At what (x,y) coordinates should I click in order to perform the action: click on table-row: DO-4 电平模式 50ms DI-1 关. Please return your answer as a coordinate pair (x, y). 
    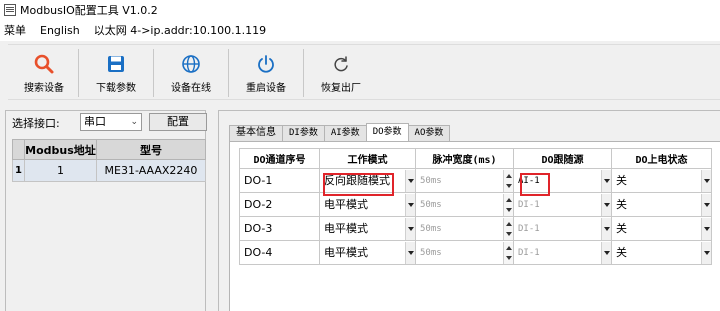
    Looking at the image, I should click on (475, 252).